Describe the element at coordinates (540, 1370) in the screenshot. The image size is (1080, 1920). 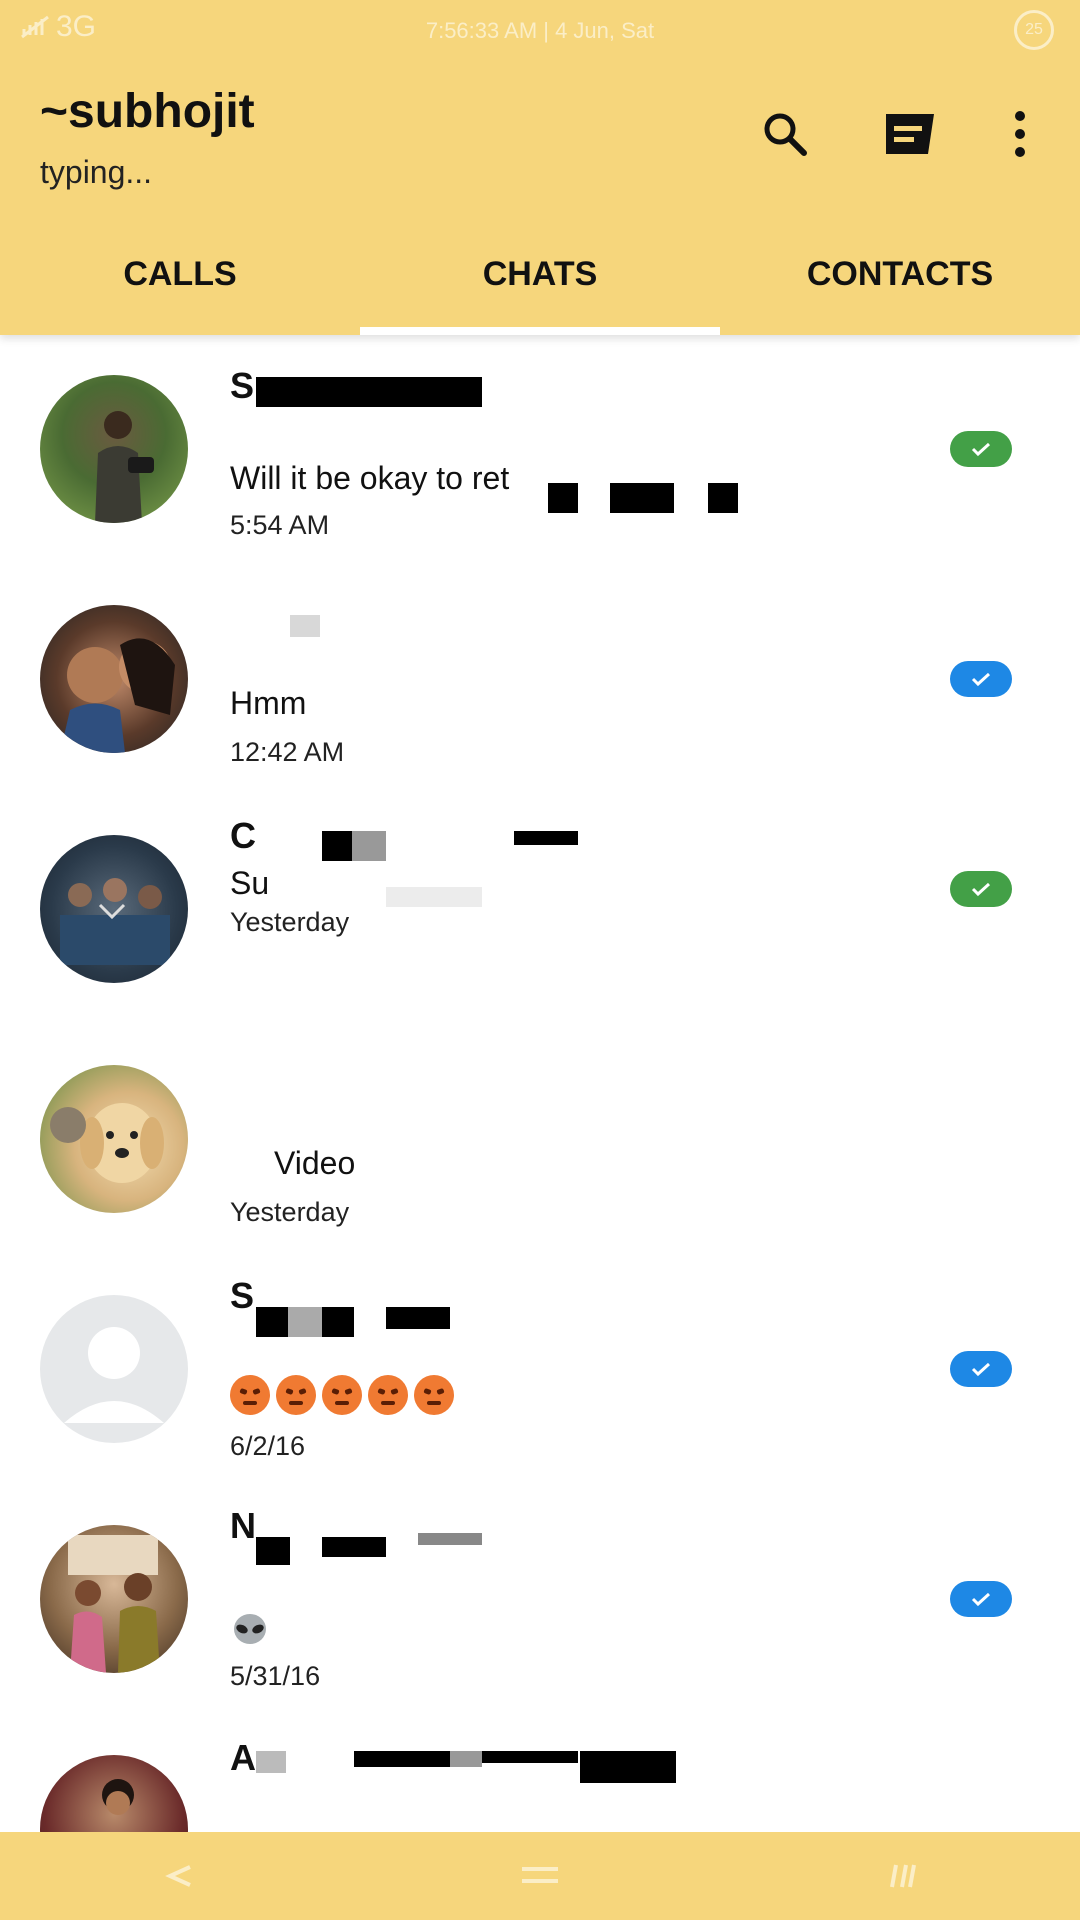
I see `chat-row: S 6/2/16` at that location.